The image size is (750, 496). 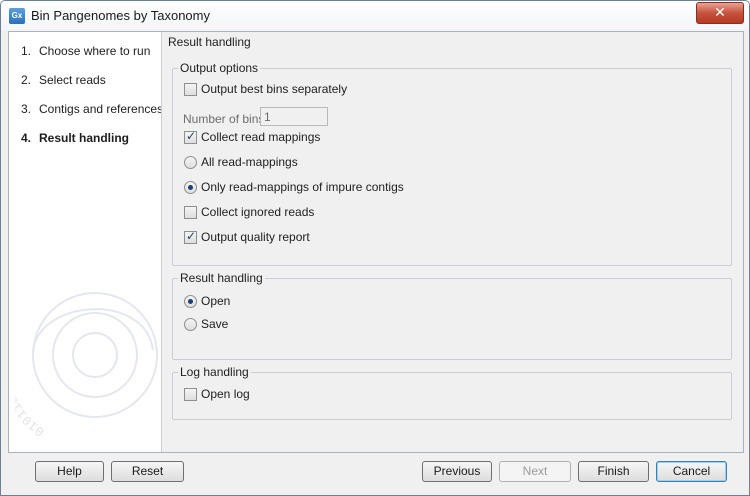 I want to click on checkbox-label: Open log, so click(x=225, y=394).